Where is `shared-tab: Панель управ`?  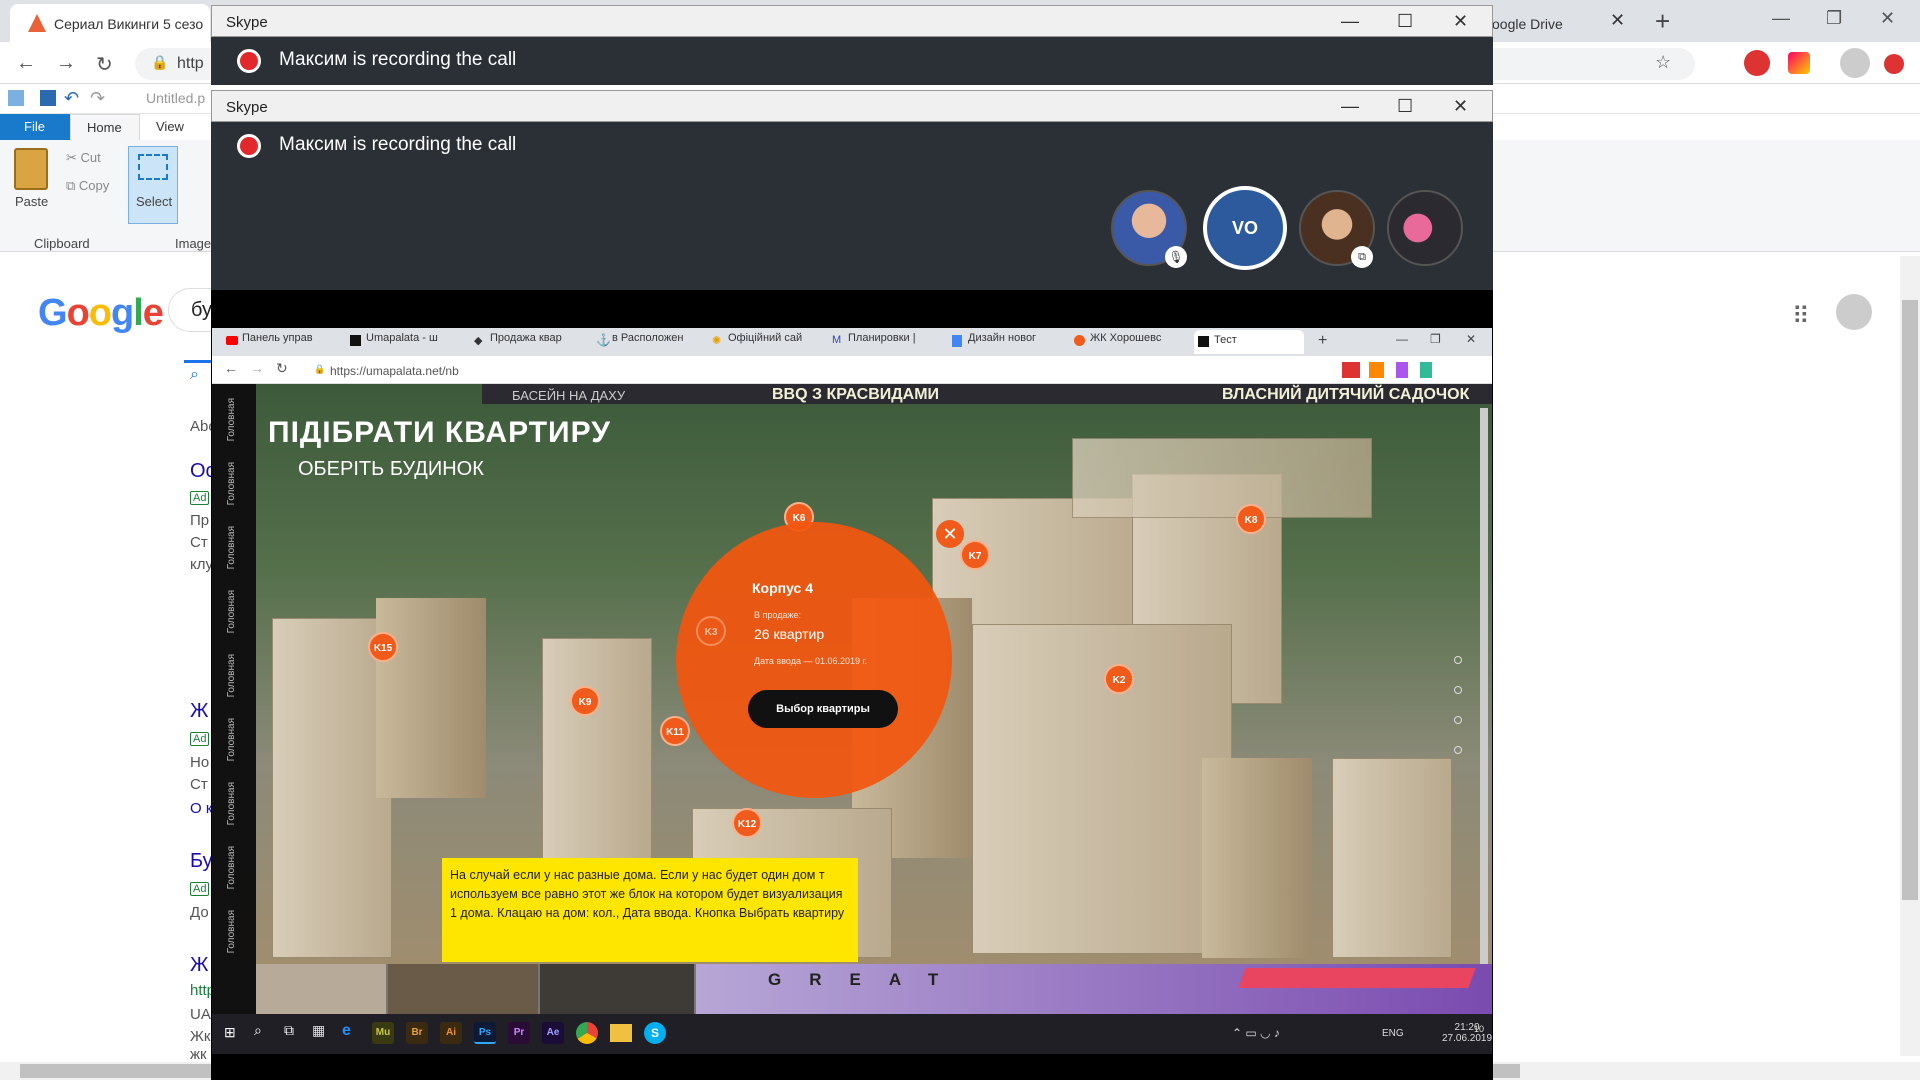
shared-tab: Панель управ is located at coordinates (278, 344).